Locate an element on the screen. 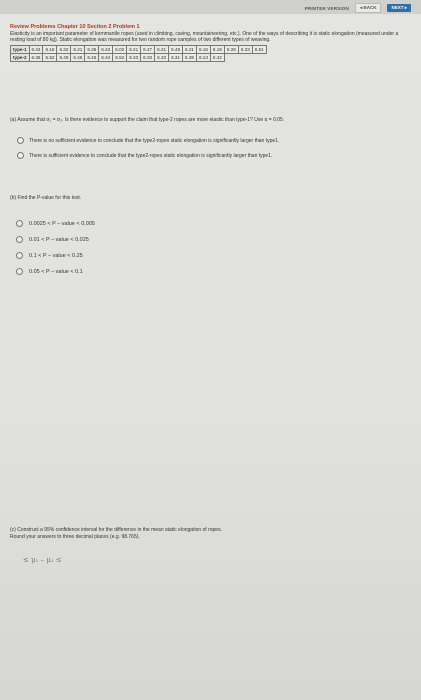 This screenshot has width=421, height=700. table-cell: 6.43 is located at coordinates (106, 49).